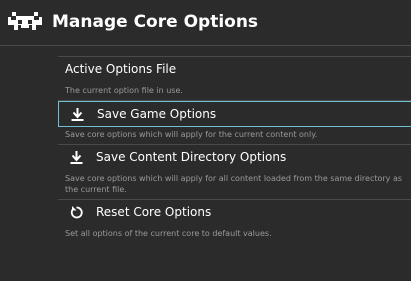  I want to click on menu-item-row: Active Options File, so click(234, 70).